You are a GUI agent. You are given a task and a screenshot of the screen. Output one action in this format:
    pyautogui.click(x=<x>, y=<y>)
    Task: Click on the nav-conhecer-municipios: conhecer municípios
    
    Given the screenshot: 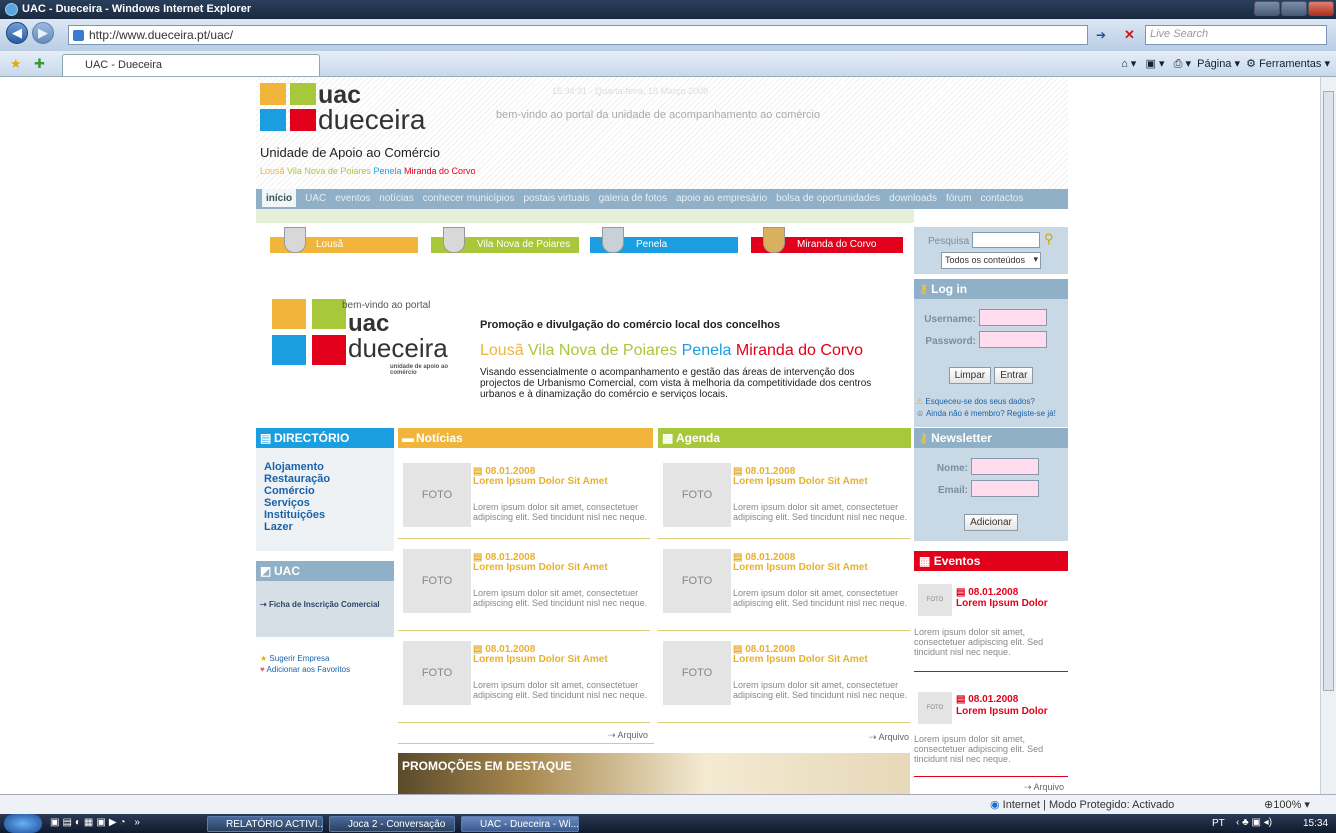 What is the action you would take?
    pyautogui.click(x=469, y=196)
    